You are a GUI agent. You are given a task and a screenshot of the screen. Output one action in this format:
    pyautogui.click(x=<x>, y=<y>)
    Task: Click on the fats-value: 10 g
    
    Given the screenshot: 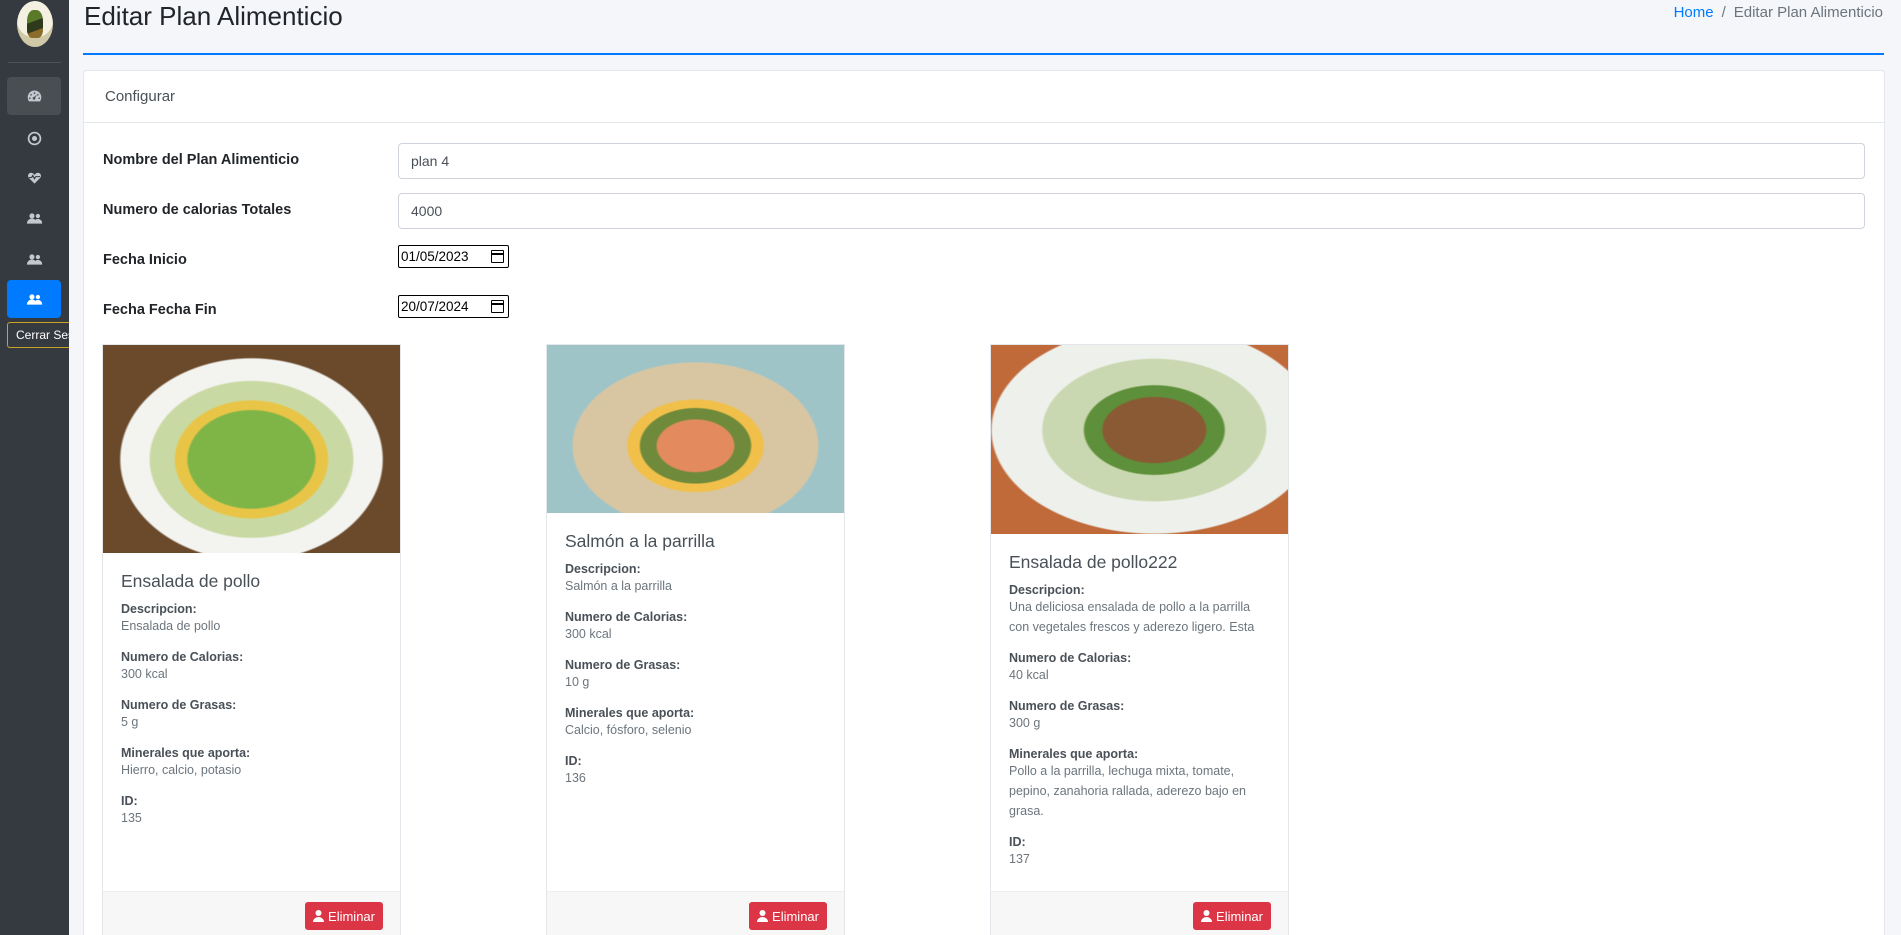 What is the action you would take?
    pyautogui.click(x=577, y=682)
    